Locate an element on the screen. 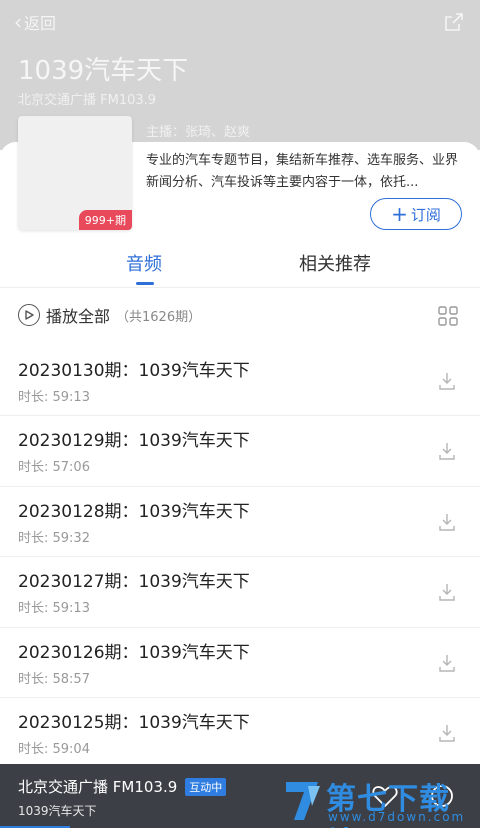 This screenshot has width=480, height=828. episode-duration: 时长: 57:06 is located at coordinates (54, 468).